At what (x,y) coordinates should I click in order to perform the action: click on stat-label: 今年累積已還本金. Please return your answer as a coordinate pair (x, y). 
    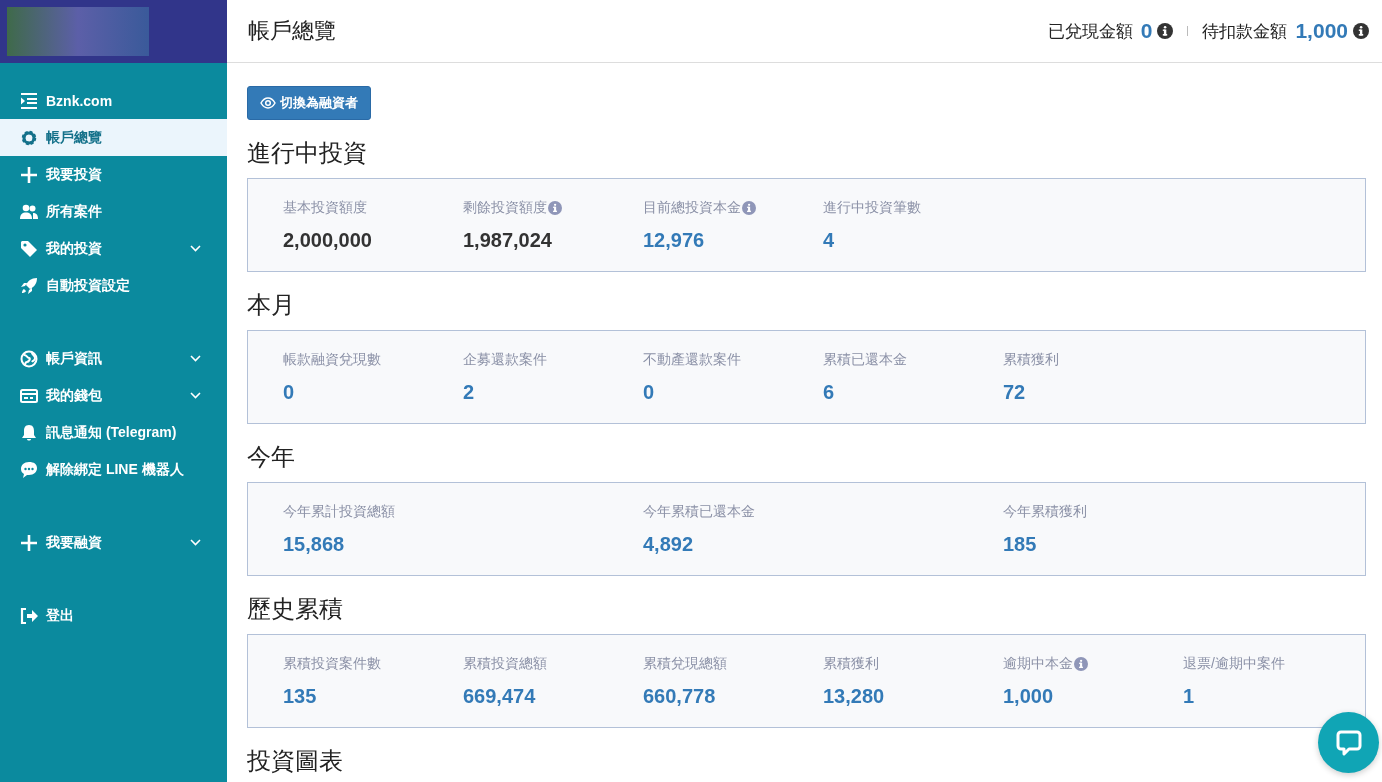
    Looking at the image, I should click on (699, 512).